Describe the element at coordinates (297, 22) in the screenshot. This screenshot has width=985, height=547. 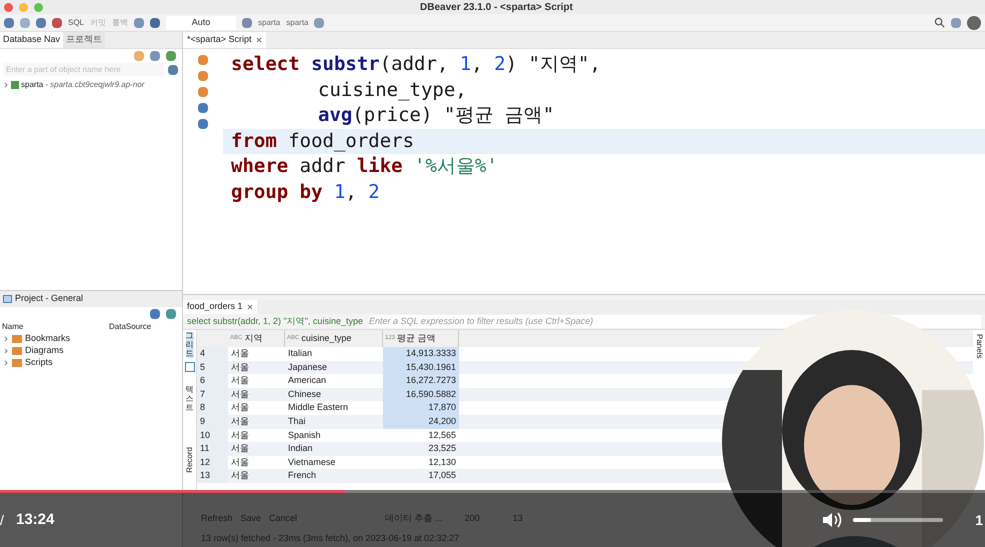
I see `schema-selector: sparta` at that location.